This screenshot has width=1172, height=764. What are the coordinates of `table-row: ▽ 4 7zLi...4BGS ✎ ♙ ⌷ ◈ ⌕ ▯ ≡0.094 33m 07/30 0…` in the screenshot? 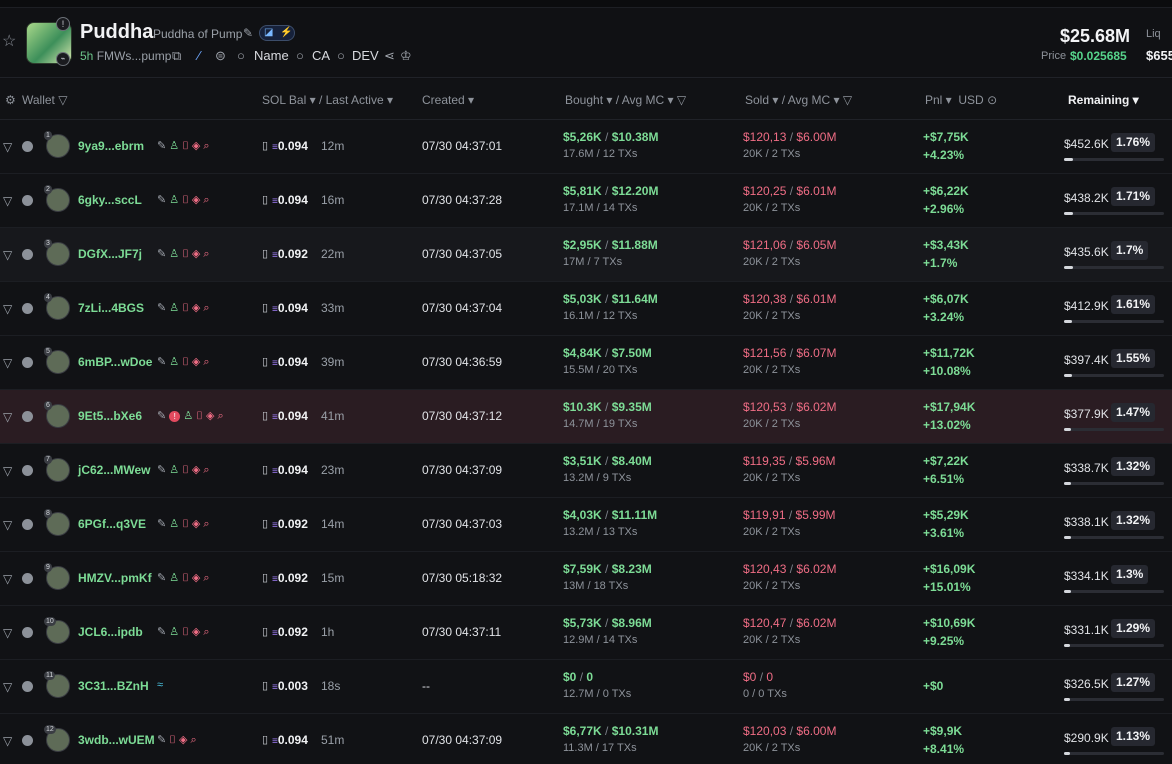 It's located at (586, 309).